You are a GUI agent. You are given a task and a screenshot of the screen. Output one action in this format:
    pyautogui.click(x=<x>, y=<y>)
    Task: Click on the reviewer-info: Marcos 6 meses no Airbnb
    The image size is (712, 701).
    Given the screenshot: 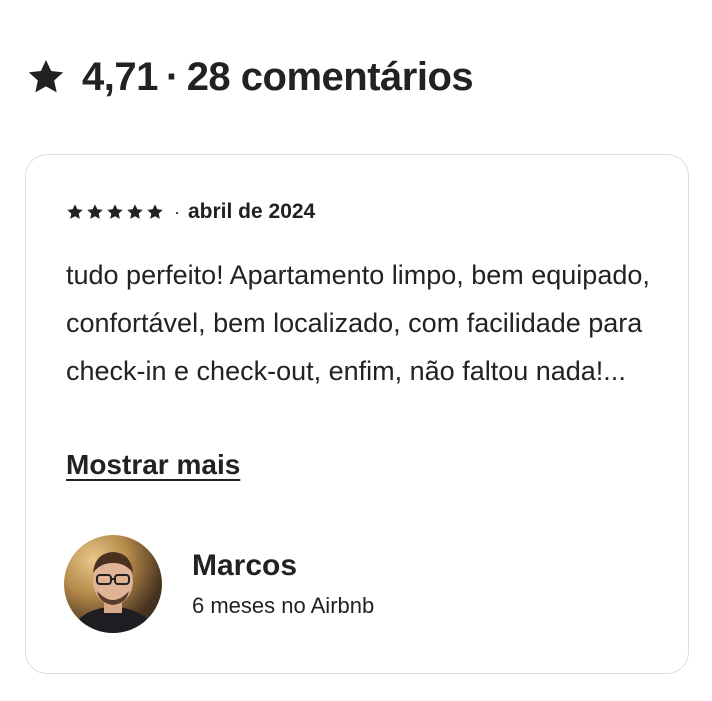 What is the action you would take?
    pyautogui.click(x=219, y=584)
    